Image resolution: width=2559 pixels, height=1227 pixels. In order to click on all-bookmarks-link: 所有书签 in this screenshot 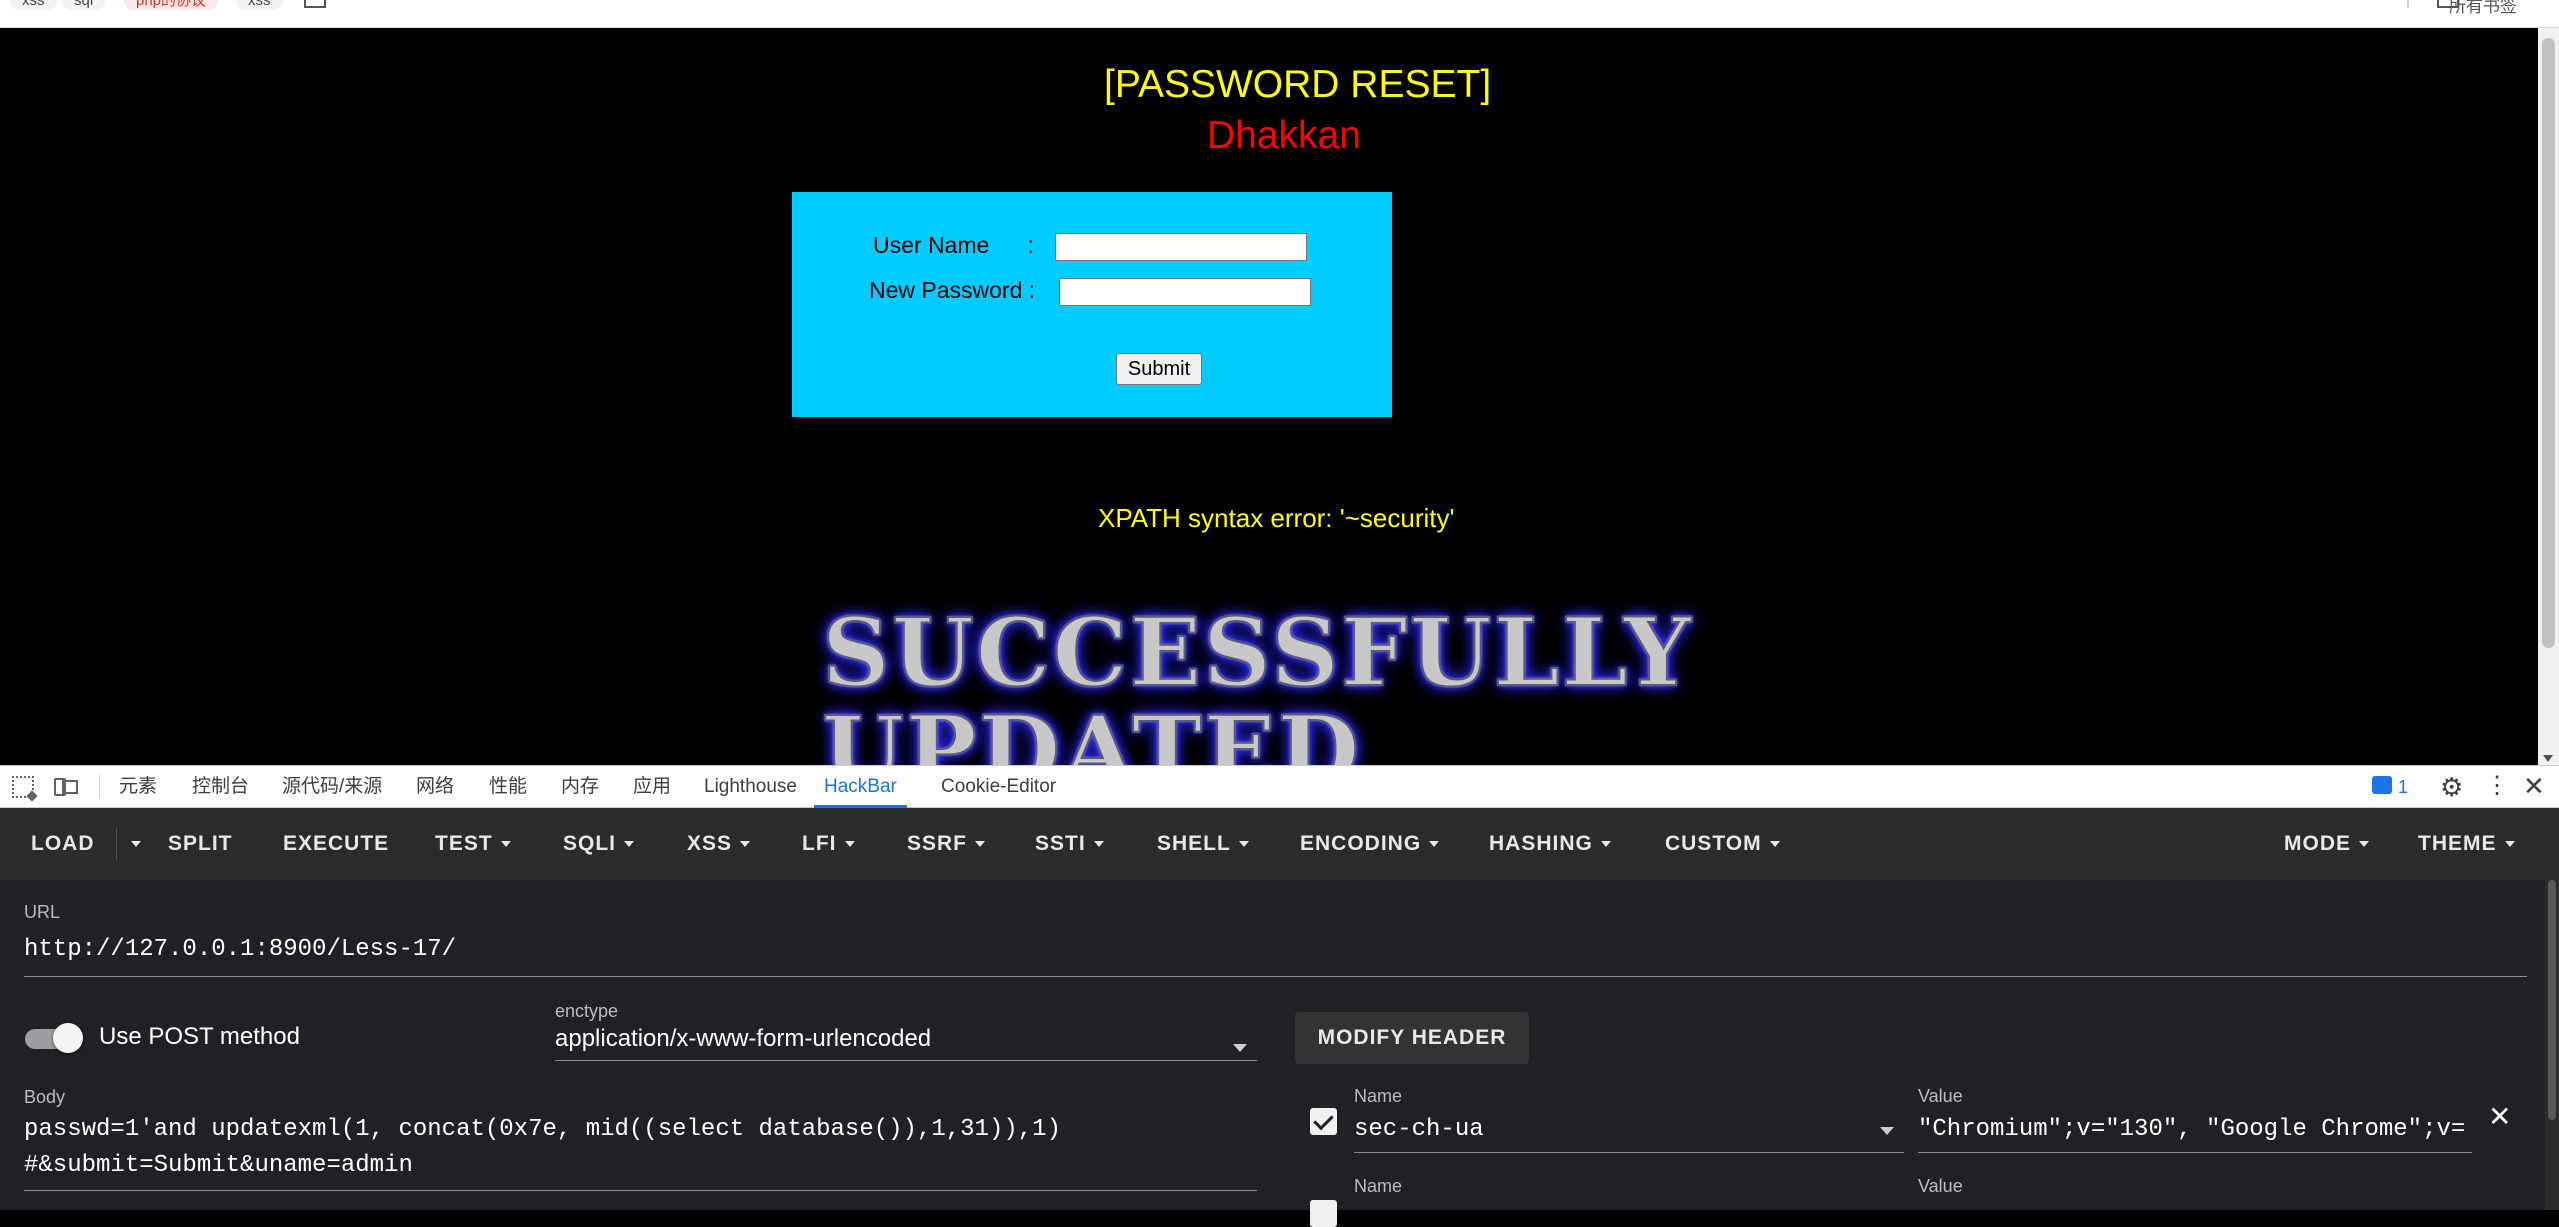, I will do `click(2483, 8)`.